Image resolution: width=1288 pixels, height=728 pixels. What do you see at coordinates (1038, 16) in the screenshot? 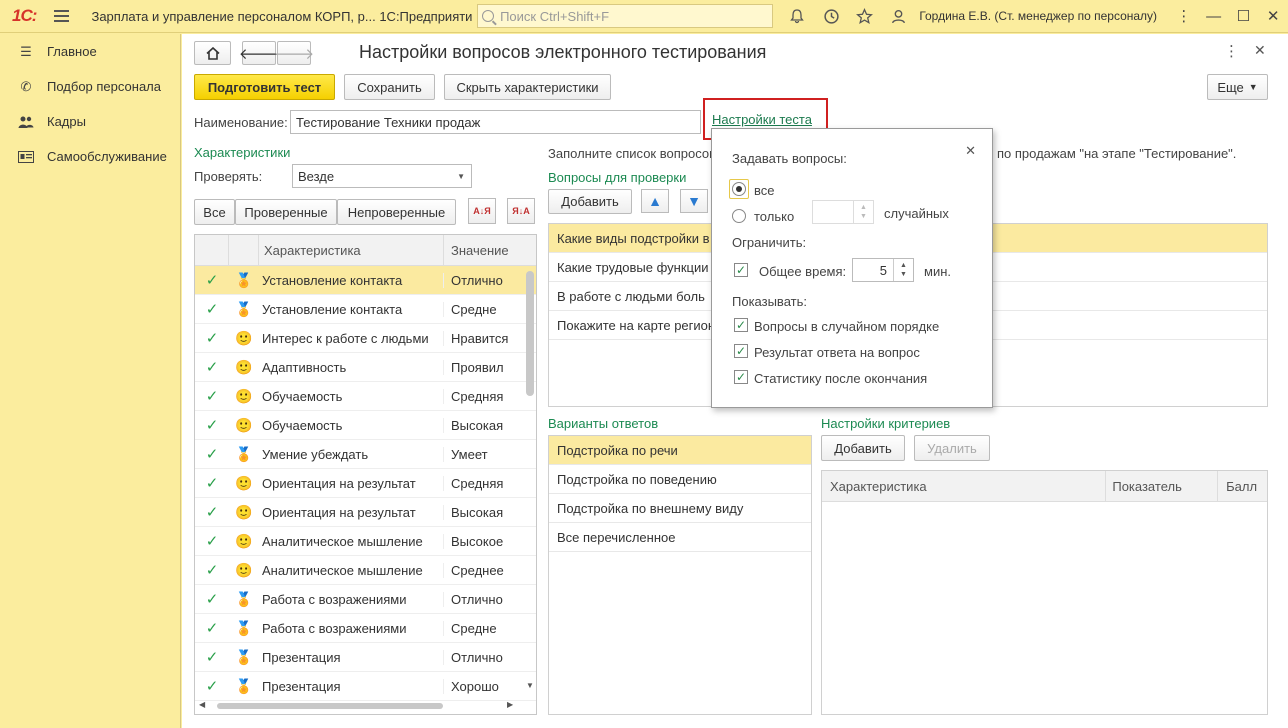
I see `current-user: Гордина Е.В. (Ст. менеджер по персоналу)` at bounding box center [1038, 16].